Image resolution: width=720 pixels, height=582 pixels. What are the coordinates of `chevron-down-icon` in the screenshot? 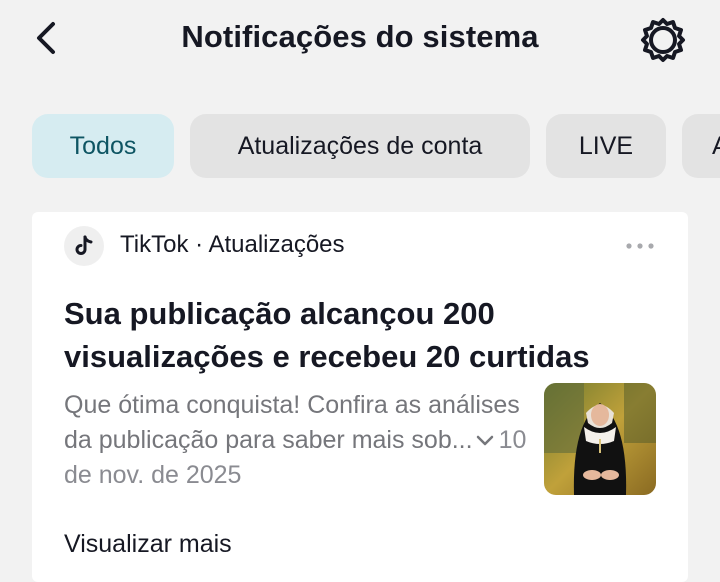 It's located at (485, 441).